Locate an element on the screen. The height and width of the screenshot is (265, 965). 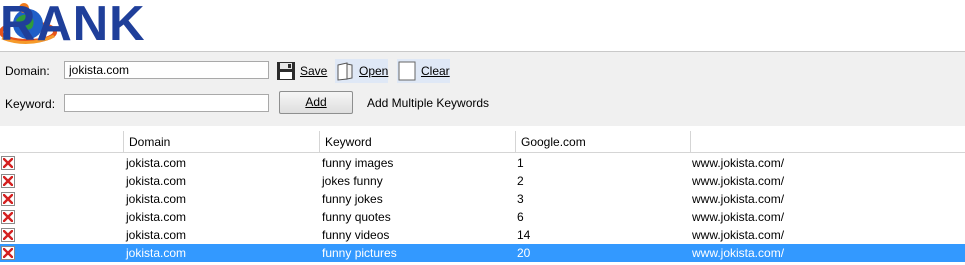
clear-button: Clear is located at coordinates (423, 71).